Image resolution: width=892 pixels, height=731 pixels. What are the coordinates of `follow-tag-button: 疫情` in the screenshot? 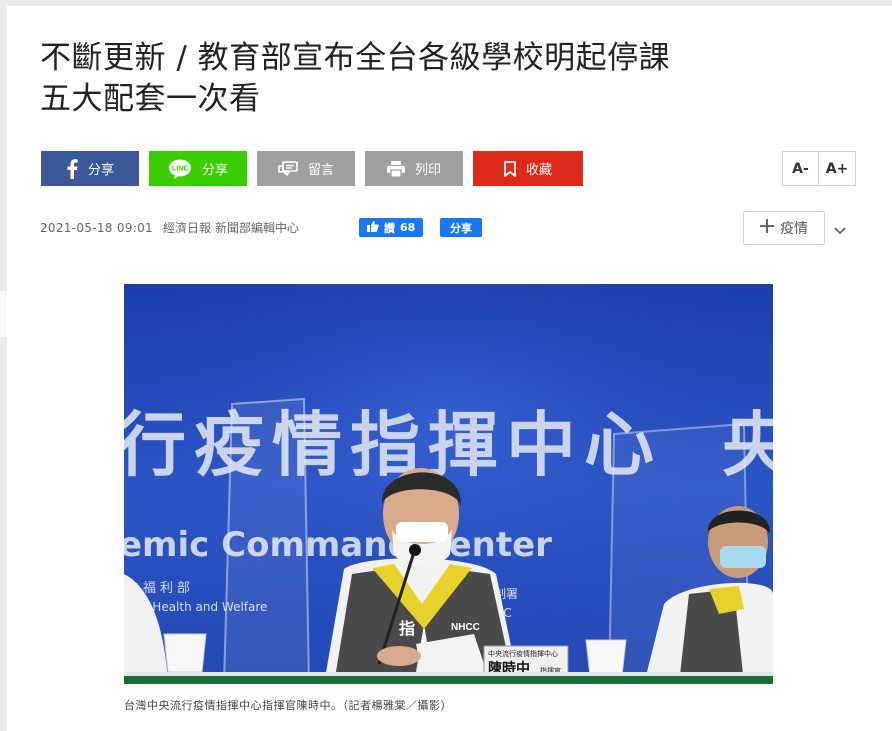 It's located at (784, 228).